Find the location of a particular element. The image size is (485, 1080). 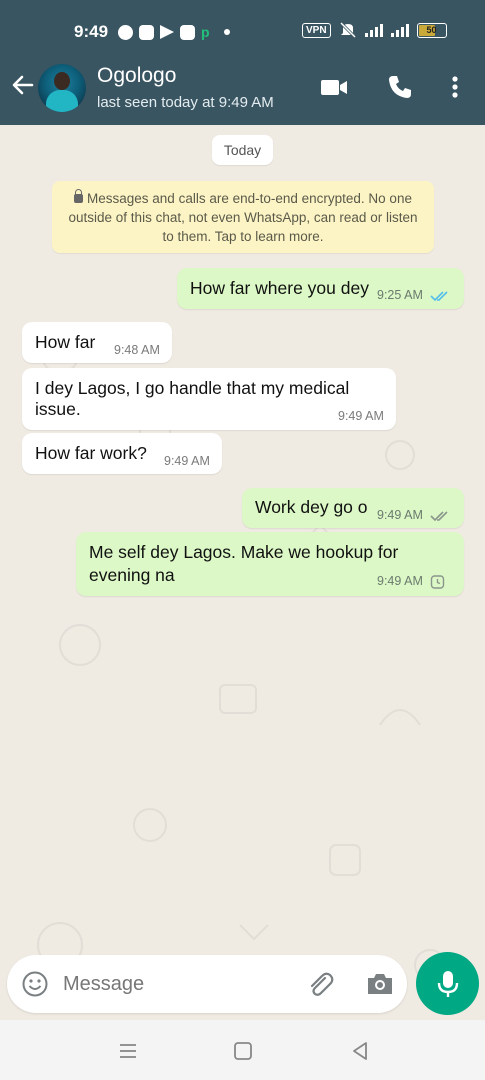

video-call-icon is located at coordinates (334, 87).